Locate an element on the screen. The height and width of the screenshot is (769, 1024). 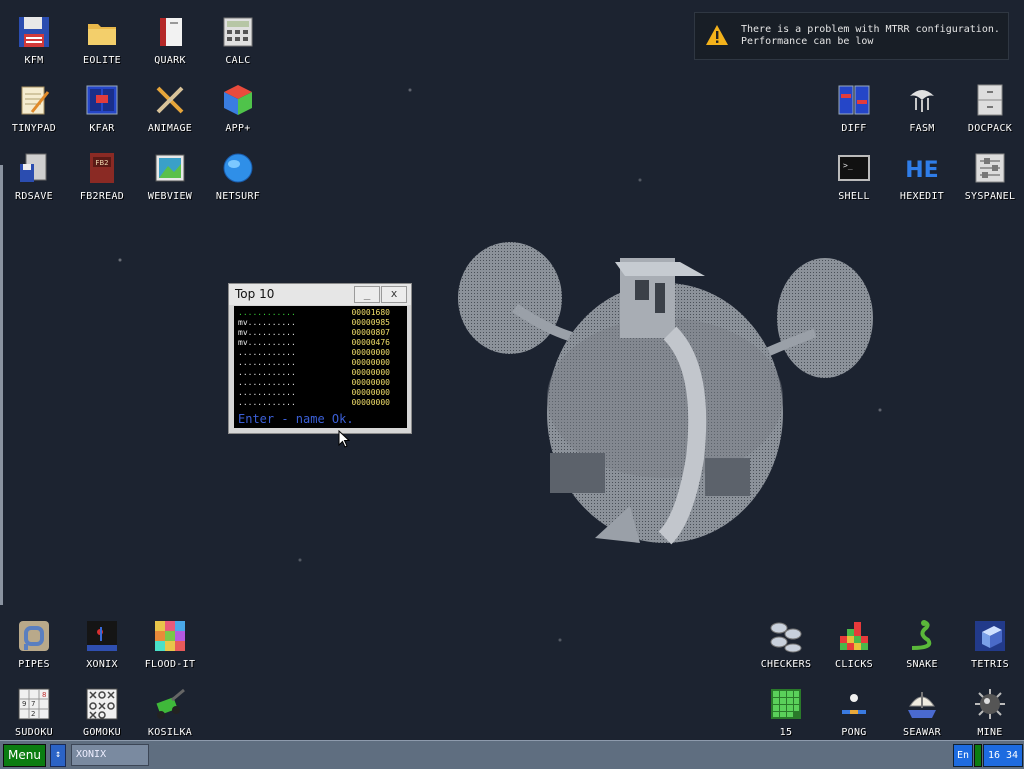
desktop-icon-seawar: SEAWAR is located at coordinates (922, 709).